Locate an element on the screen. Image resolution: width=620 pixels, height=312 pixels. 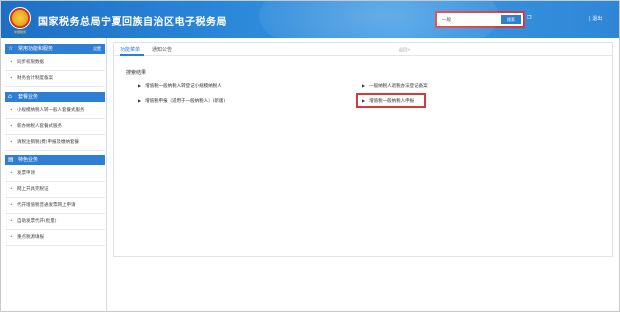
back-link: 返回> is located at coordinates (404, 50).